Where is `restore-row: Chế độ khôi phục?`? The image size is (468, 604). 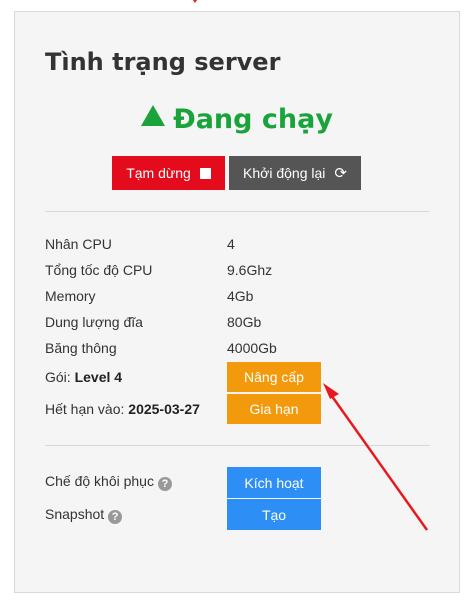 restore-row: Chế độ khôi phục? is located at coordinates (108, 482).